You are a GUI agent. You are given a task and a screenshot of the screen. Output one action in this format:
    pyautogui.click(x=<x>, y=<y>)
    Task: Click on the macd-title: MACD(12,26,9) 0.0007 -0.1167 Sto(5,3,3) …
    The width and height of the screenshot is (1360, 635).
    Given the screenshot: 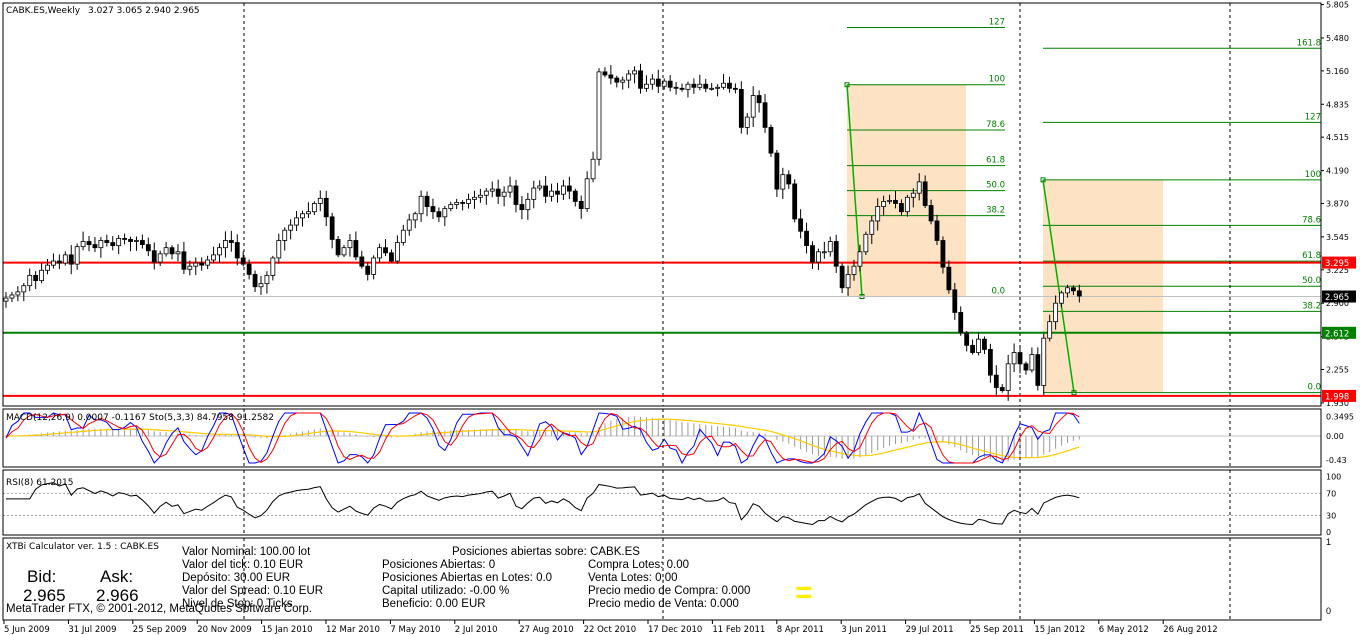 What is the action you would take?
    pyautogui.click(x=140, y=418)
    